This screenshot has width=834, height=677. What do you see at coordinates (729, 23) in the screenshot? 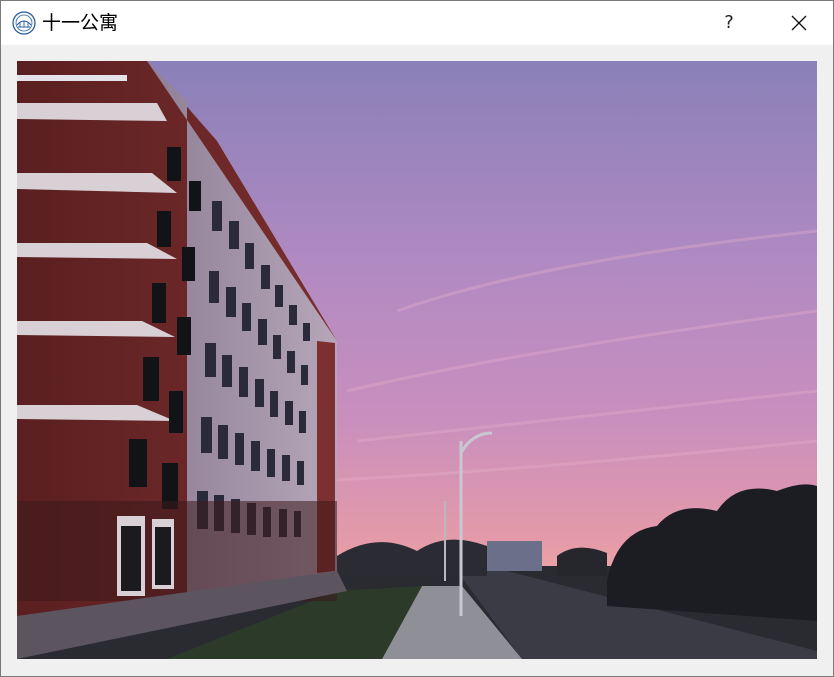
I see `help-button: ?` at bounding box center [729, 23].